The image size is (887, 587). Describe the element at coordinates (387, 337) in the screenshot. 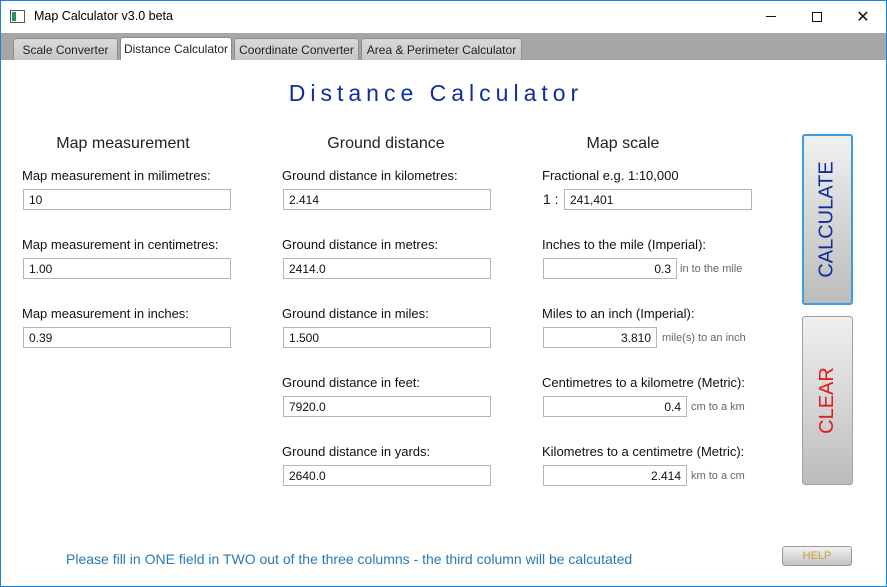

I see `ground-mi-field` at that location.